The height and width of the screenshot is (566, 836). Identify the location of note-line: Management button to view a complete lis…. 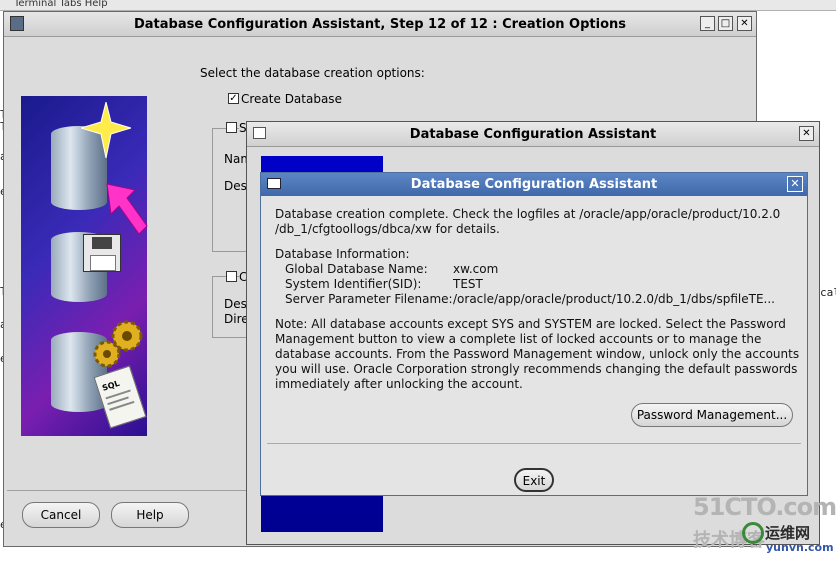
(518, 339).